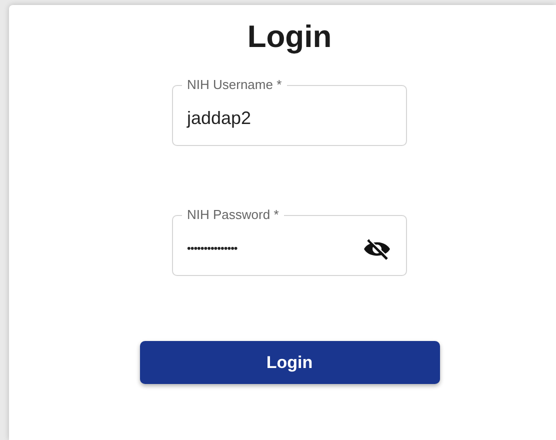 The height and width of the screenshot is (440, 556). Describe the element at coordinates (377, 248) in the screenshot. I see `eye-slash-icon` at that location.